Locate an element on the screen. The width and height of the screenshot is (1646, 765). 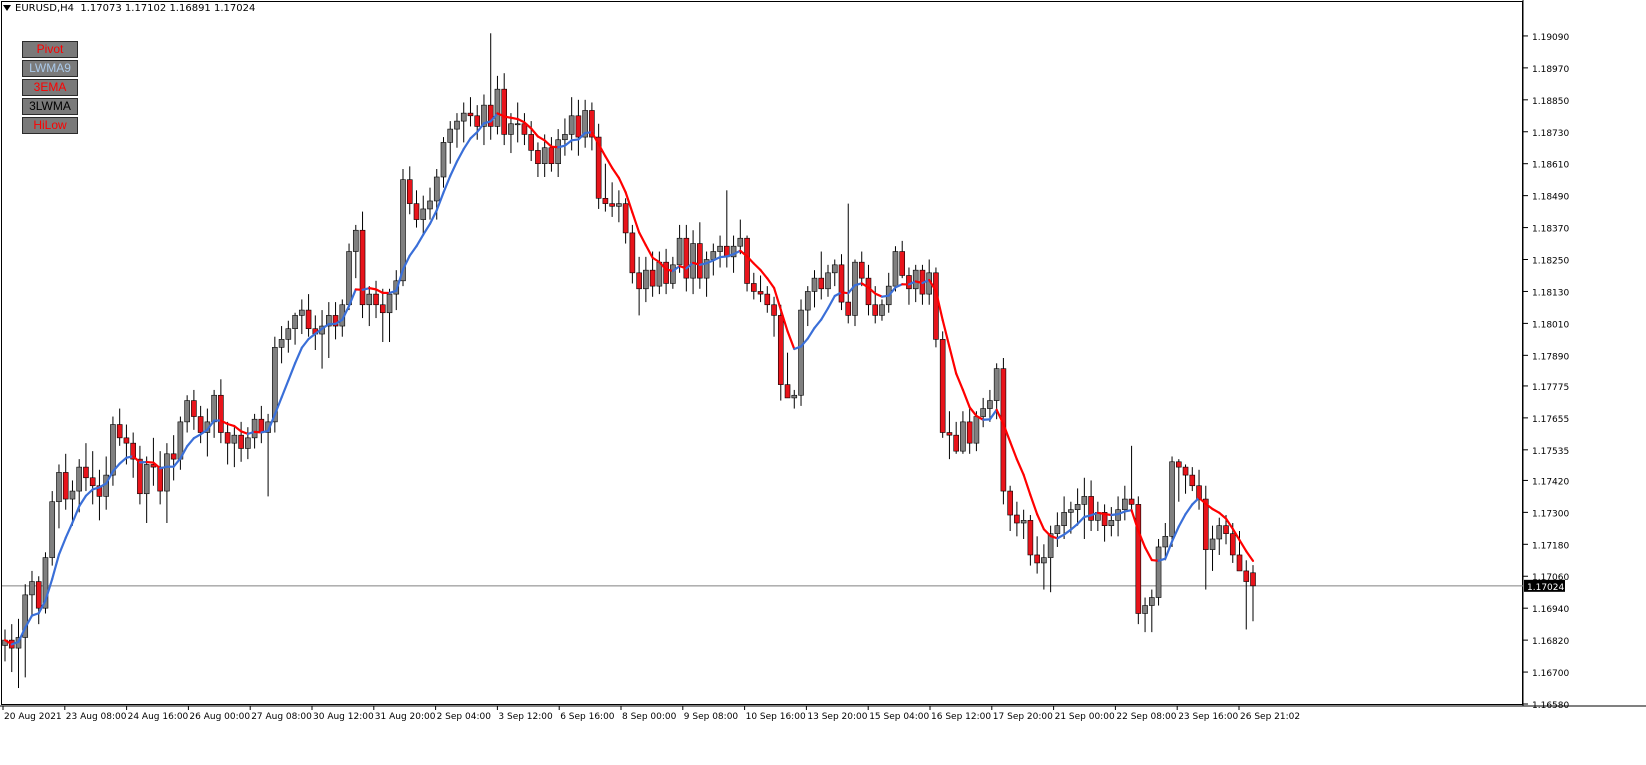
3ema-button: 3EMA is located at coordinates (50, 87).